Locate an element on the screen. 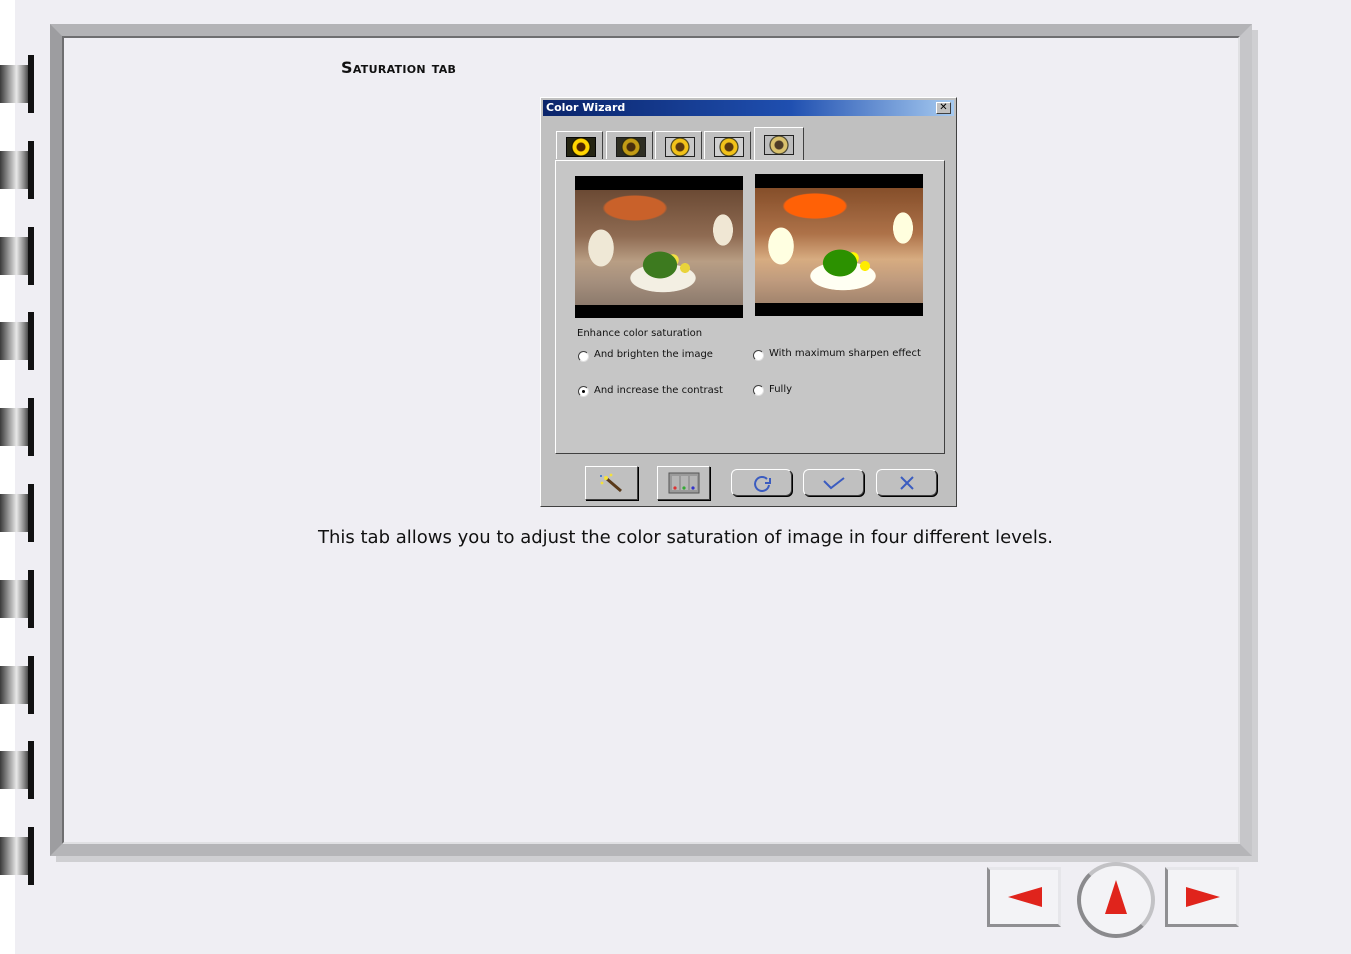  sunflower-original-icon is located at coordinates (581, 147).